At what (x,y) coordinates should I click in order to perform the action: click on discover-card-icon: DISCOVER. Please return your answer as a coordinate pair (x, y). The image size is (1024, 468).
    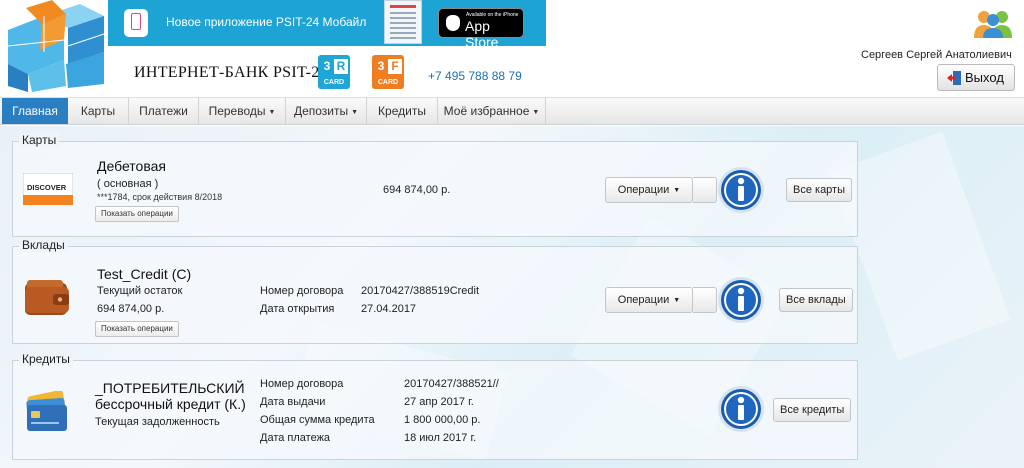
    Looking at the image, I should click on (48, 189).